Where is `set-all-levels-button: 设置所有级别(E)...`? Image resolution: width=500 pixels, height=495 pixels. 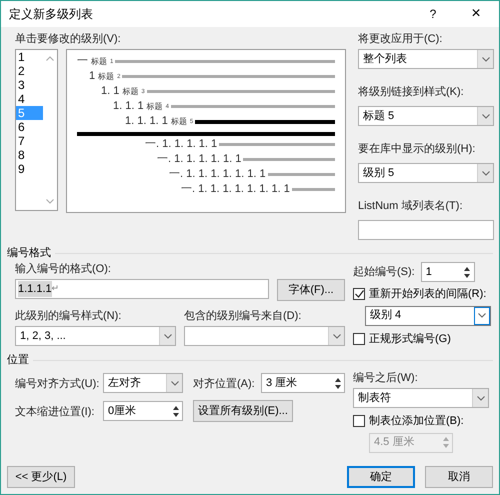
set-all-levels-button: 设置所有级别(E)... is located at coordinates (243, 411).